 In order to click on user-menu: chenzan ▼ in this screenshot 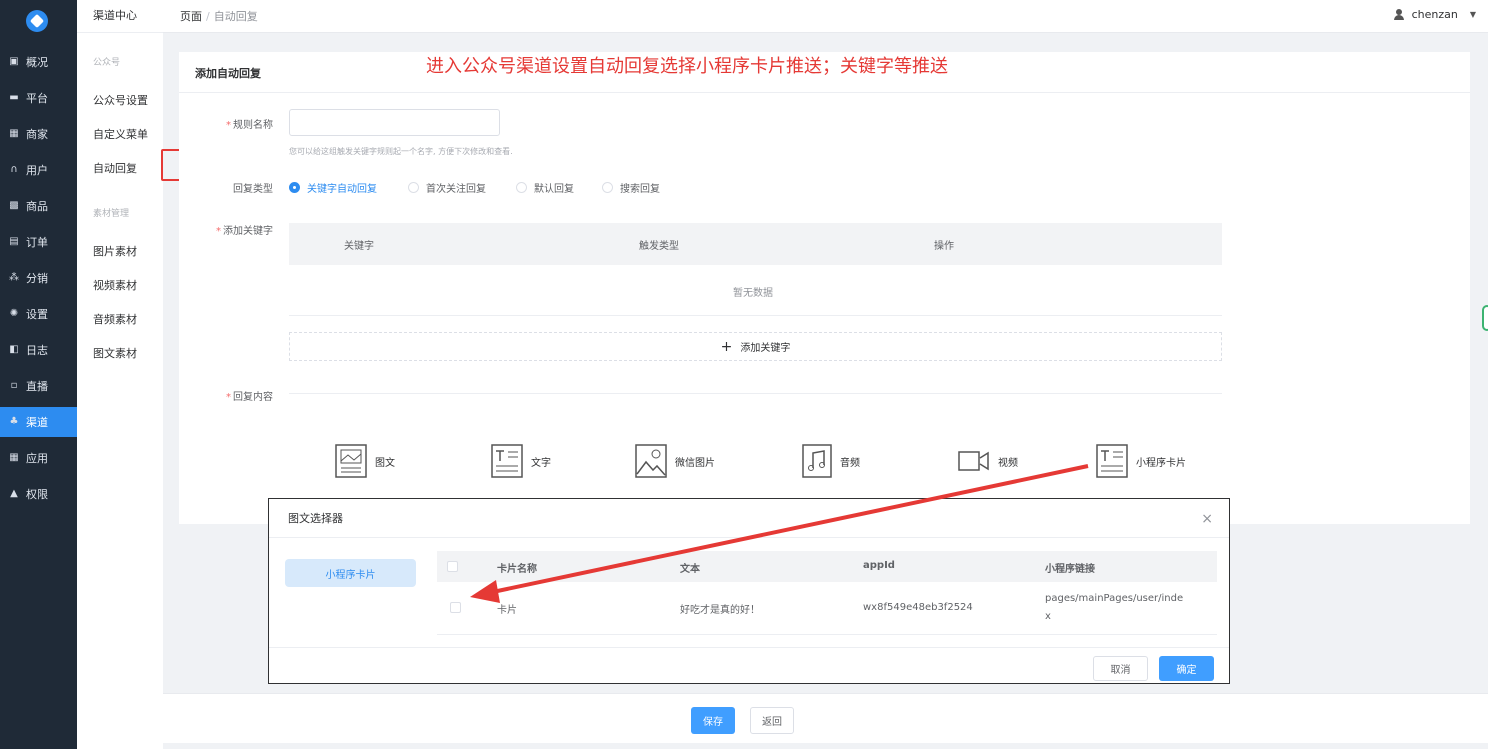, I will do `click(1434, 14)`.